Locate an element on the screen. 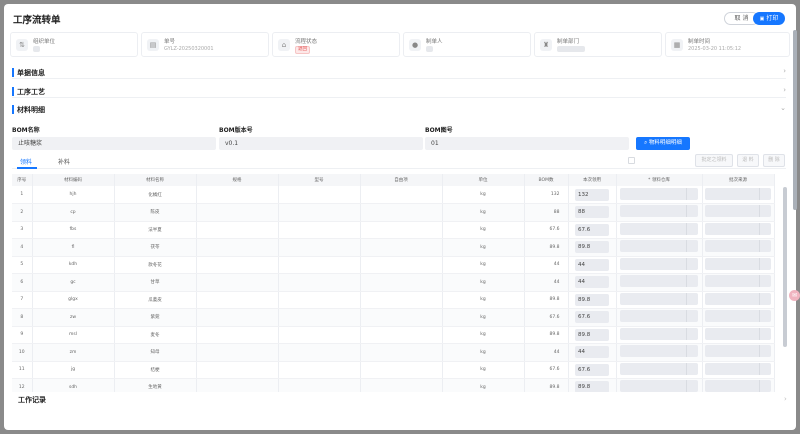 This screenshot has height=434, width=800. info-label: 制单时间 is located at coordinates (699, 42).